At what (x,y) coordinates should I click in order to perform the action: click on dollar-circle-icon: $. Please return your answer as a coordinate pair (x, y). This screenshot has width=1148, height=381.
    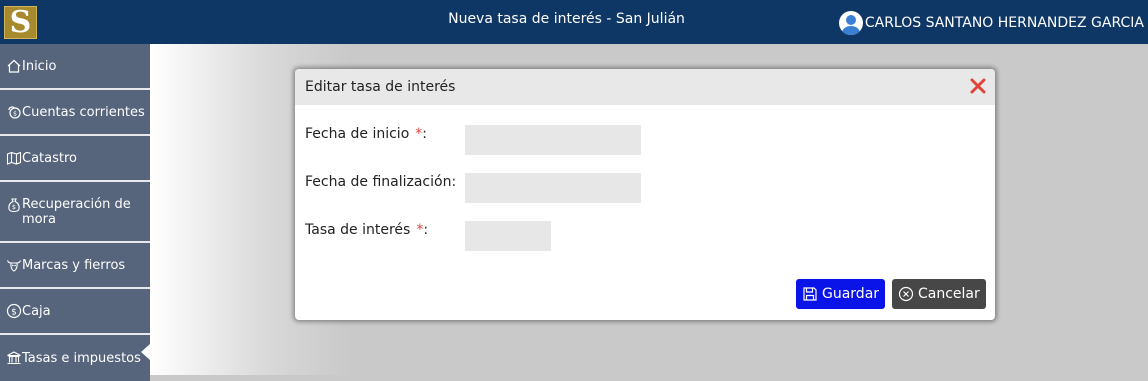
    Looking at the image, I should click on (14, 311).